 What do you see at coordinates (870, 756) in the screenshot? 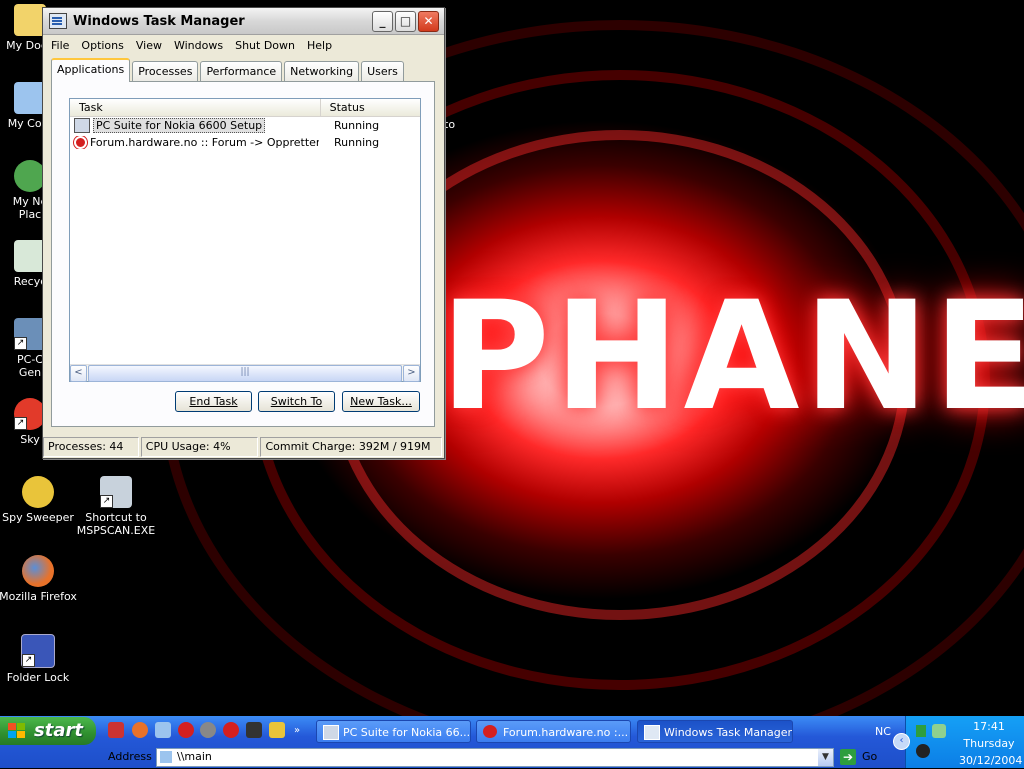
I see `go-label: Go` at bounding box center [870, 756].